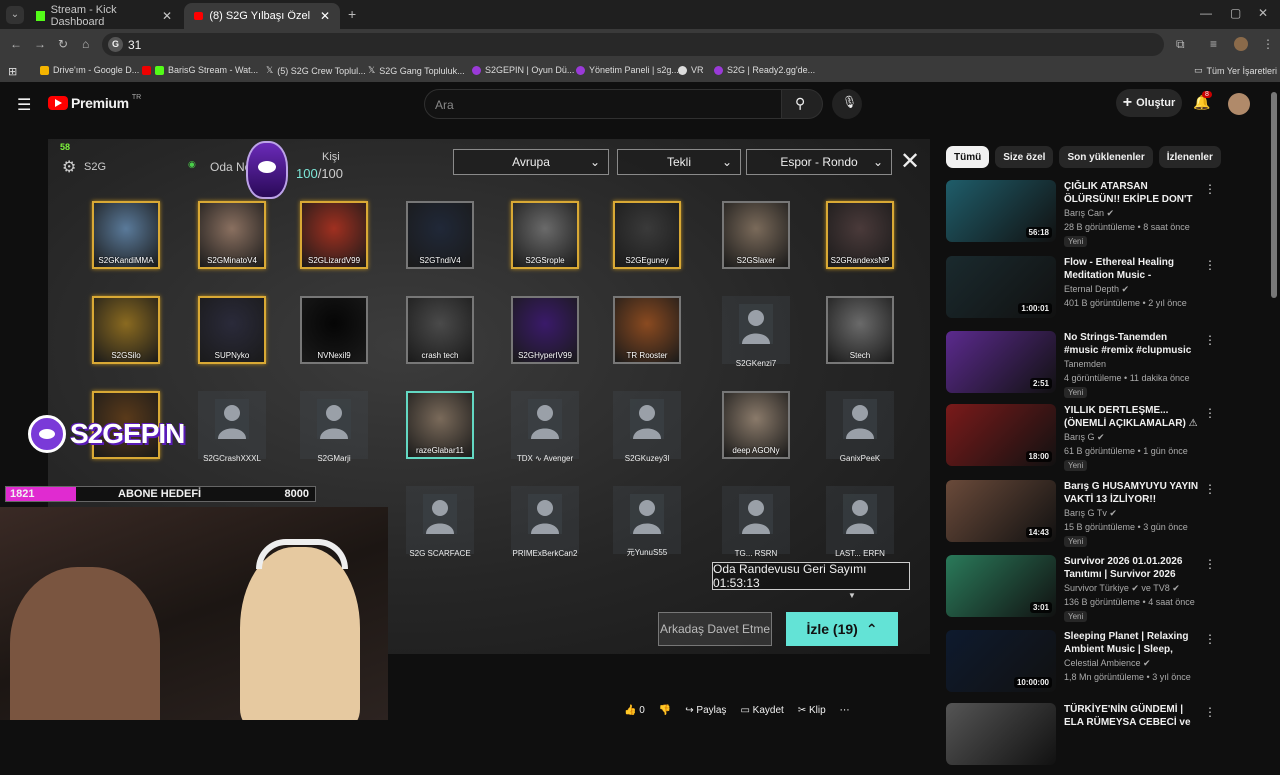 This screenshot has height=775, width=1280. I want to click on player-card: S2GMinatoV4, so click(232, 235).